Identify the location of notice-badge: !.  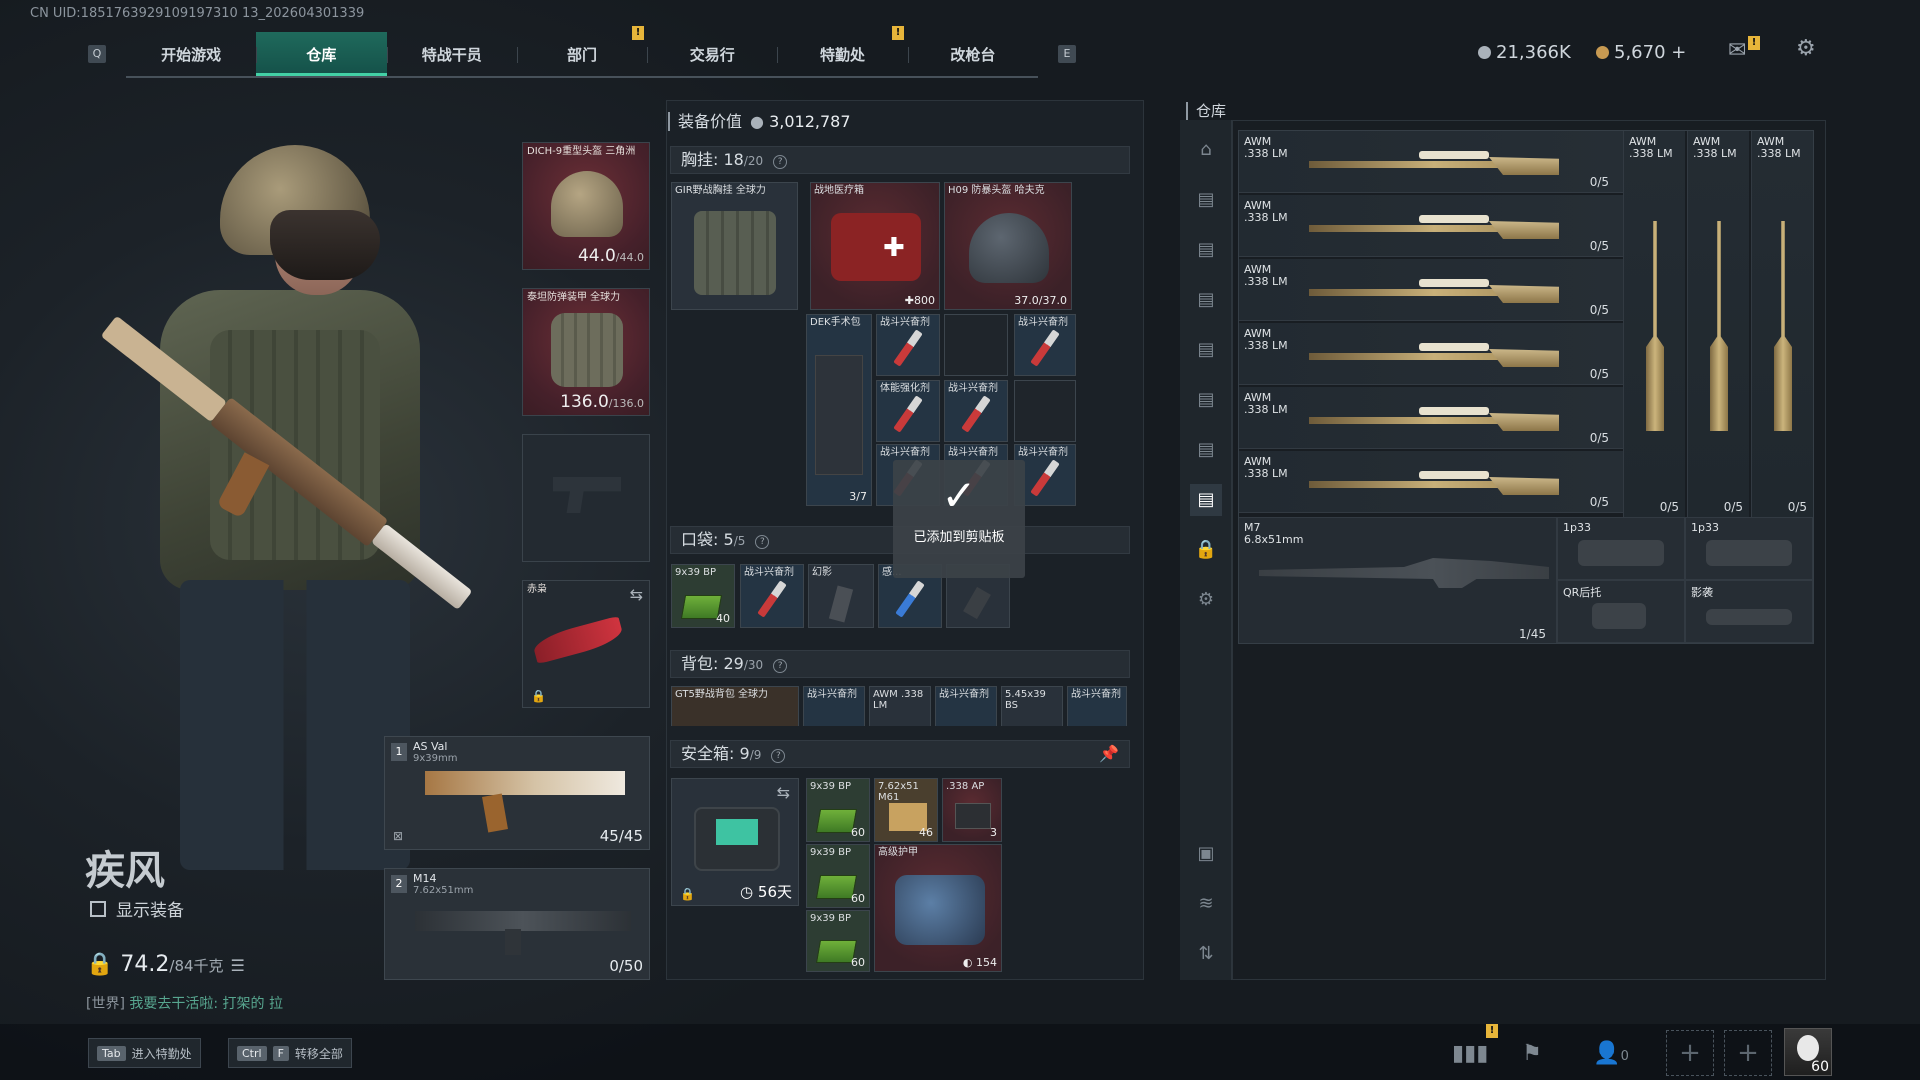
(638, 33).